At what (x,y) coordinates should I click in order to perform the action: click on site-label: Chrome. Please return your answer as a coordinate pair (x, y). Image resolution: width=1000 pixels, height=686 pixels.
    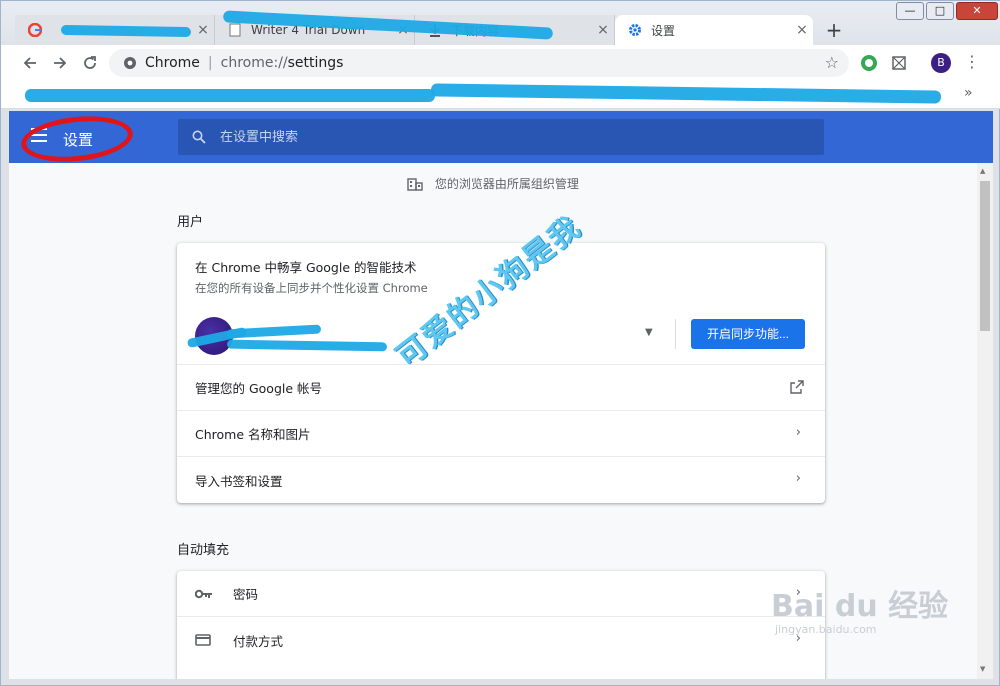
    Looking at the image, I should click on (172, 63).